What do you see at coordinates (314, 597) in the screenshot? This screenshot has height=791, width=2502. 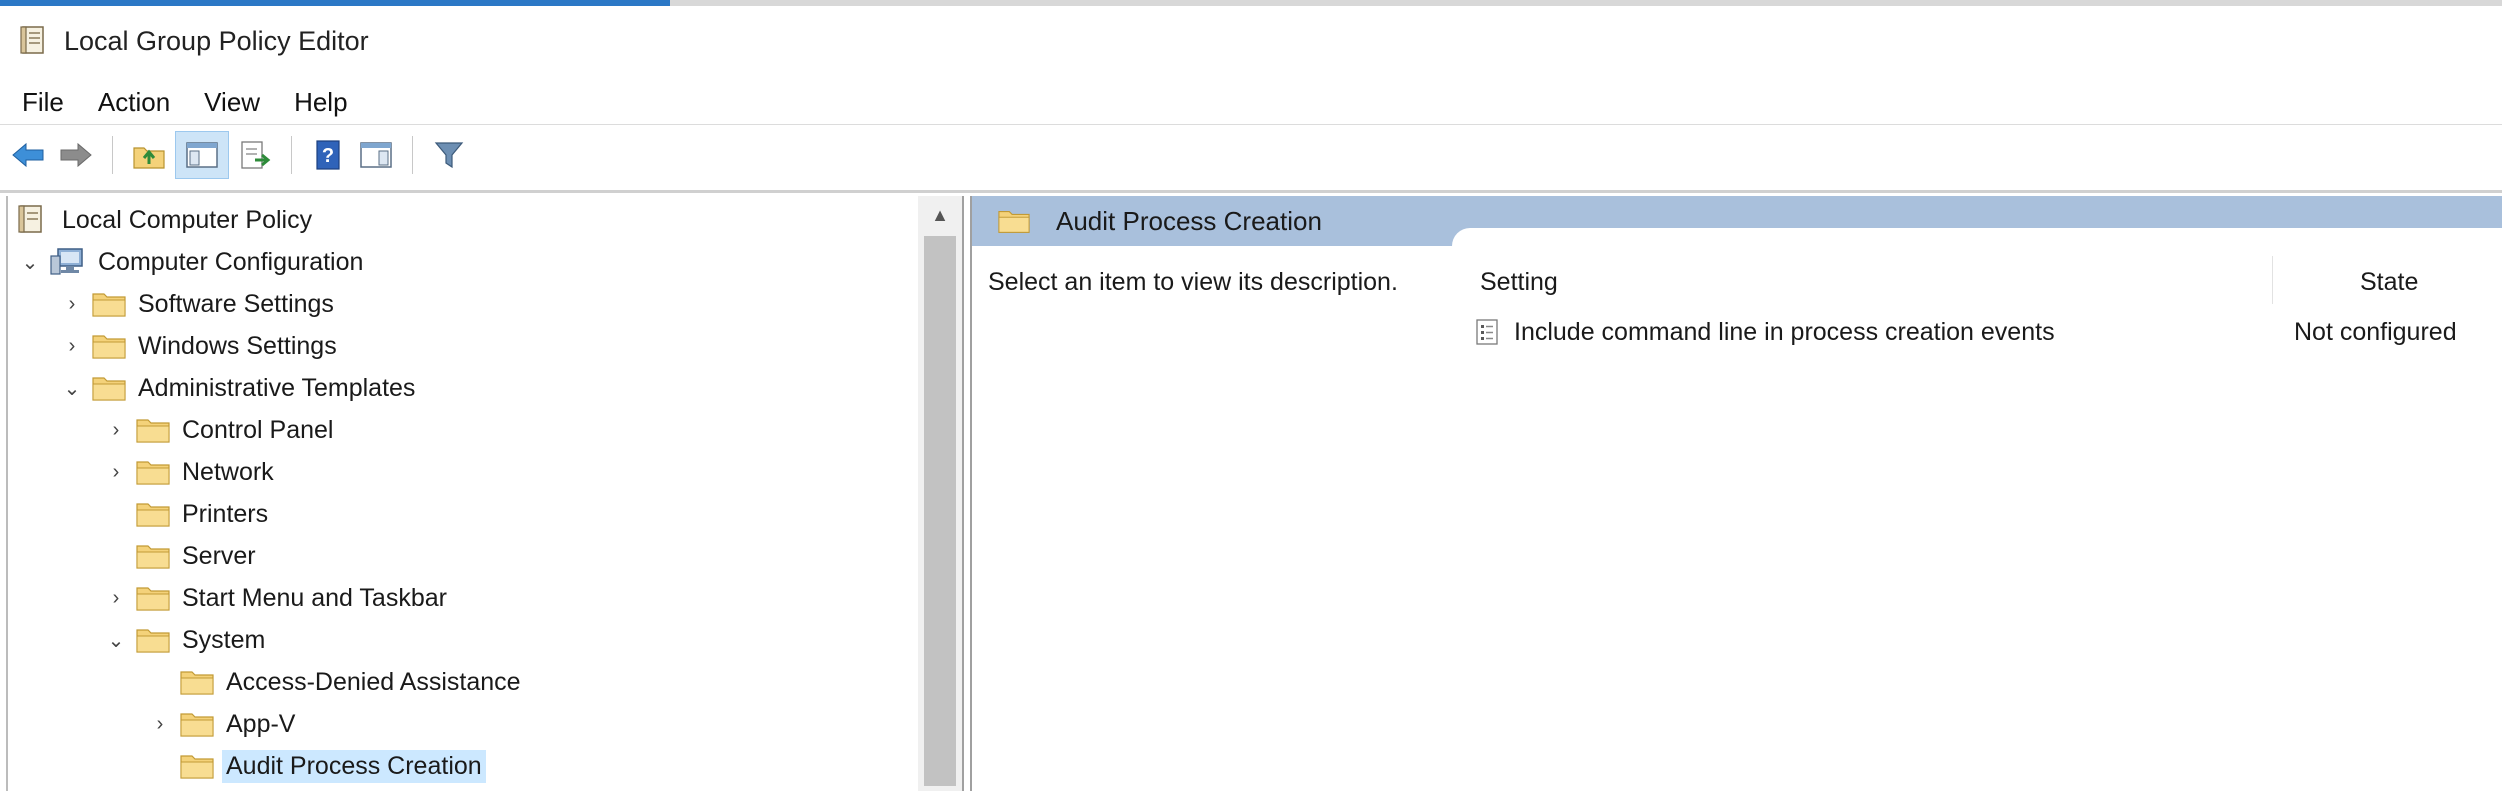 I see `tree-node-label: Start Menu and Taskbar` at bounding box center [314, 597].